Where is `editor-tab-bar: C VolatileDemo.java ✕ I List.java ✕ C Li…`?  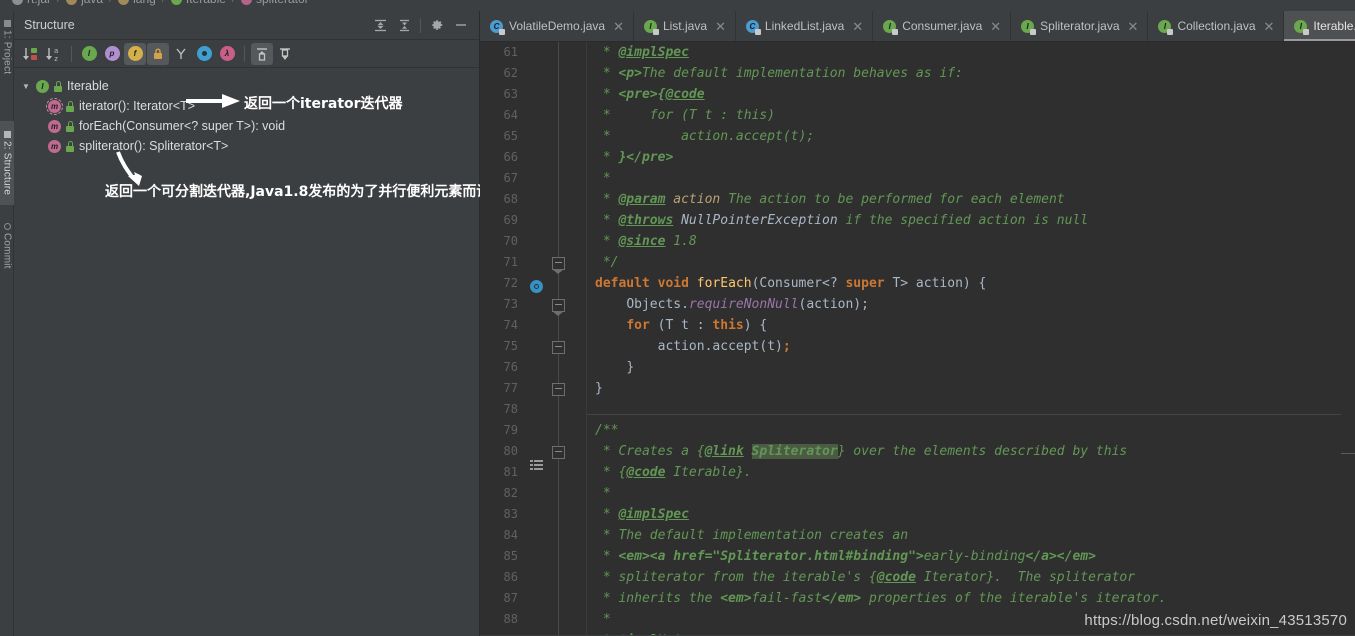
editor-tab-bar: C VolatileDemo.java ✕ I List.java ✕ C Li… is located at coordinates (917, 26).